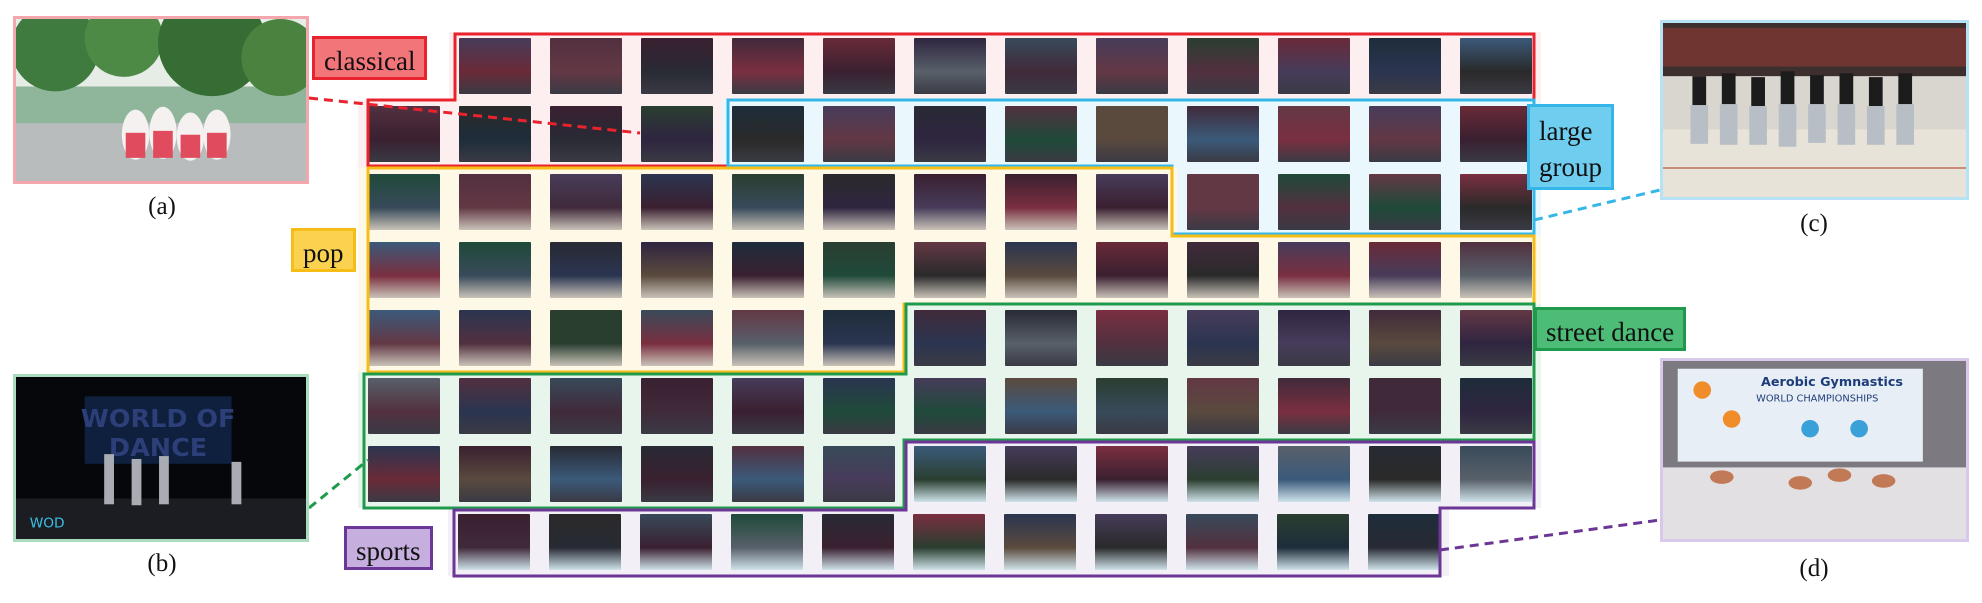 This screenshot has width=1982, height=603. Describe the element at coordinates (1570, 167) in the screenshot. I see `label-large-group-line2: group` at that location.